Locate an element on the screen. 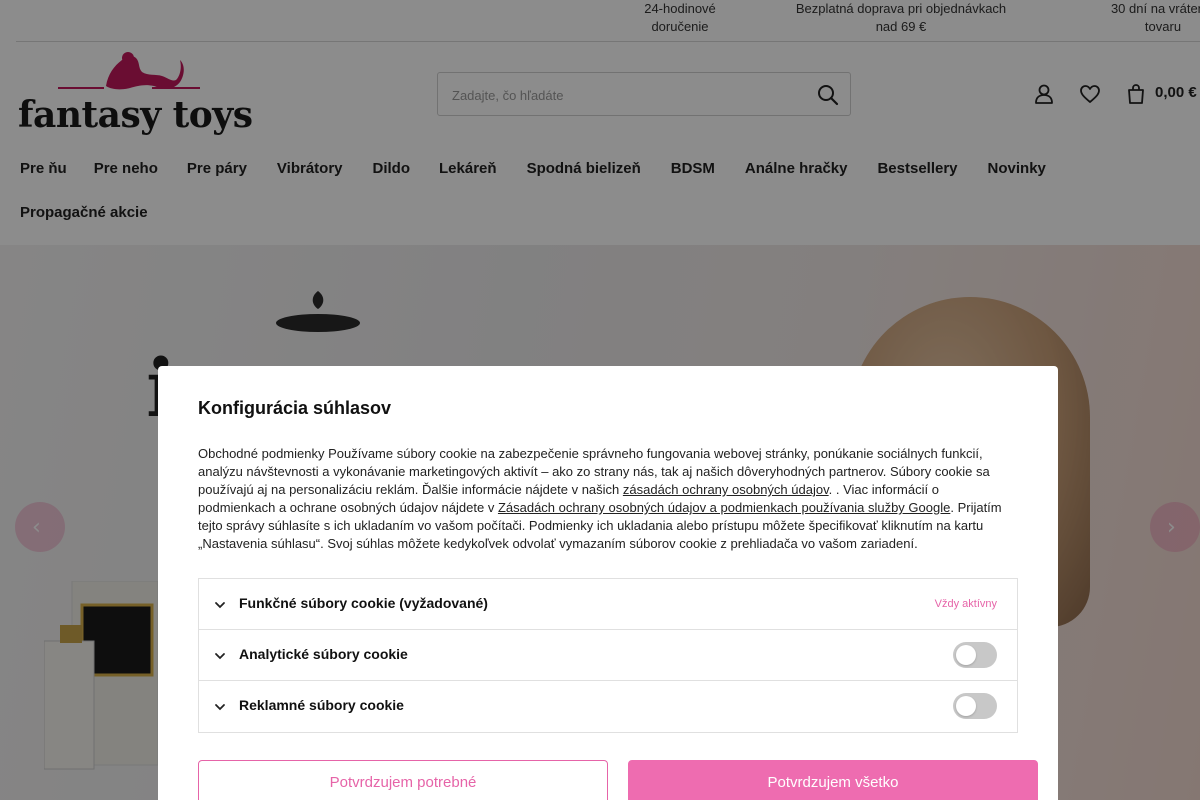 This screenshot has height=800, width=1200. analytics-toggle is located at coordinates (975, 655).